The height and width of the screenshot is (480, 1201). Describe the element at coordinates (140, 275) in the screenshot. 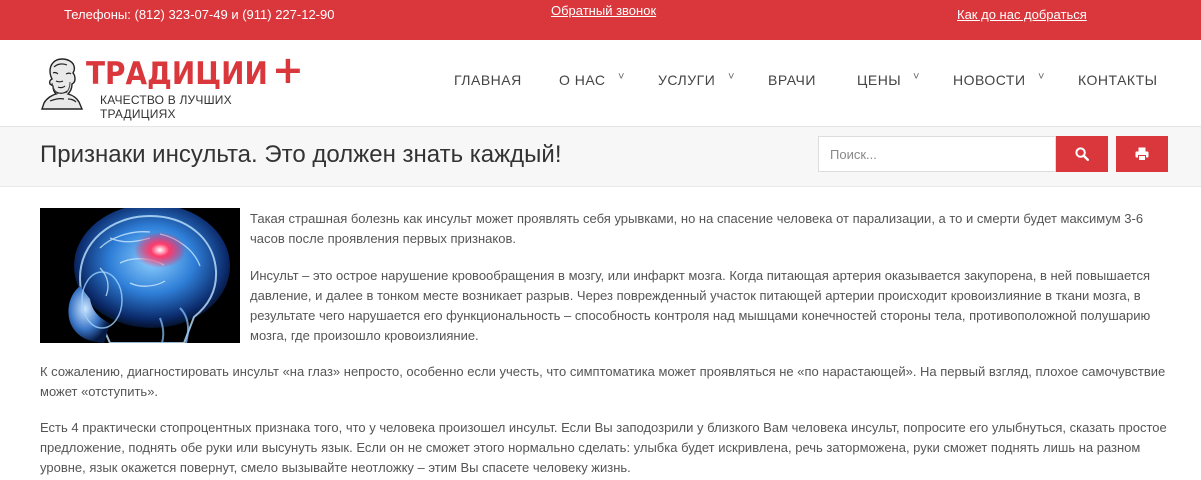

I see `brain-xray-image` at that location.